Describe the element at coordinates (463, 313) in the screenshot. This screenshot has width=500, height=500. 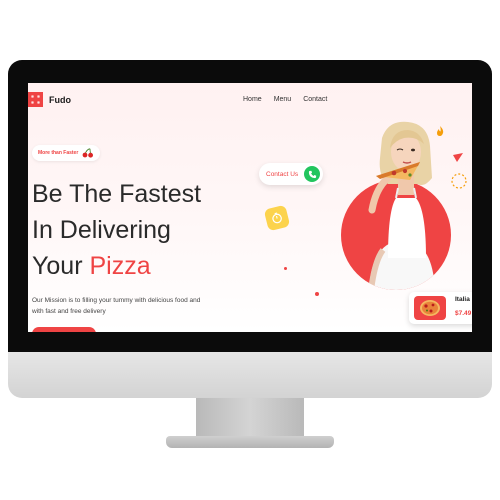
I see `product-price: $7.49` at that location.